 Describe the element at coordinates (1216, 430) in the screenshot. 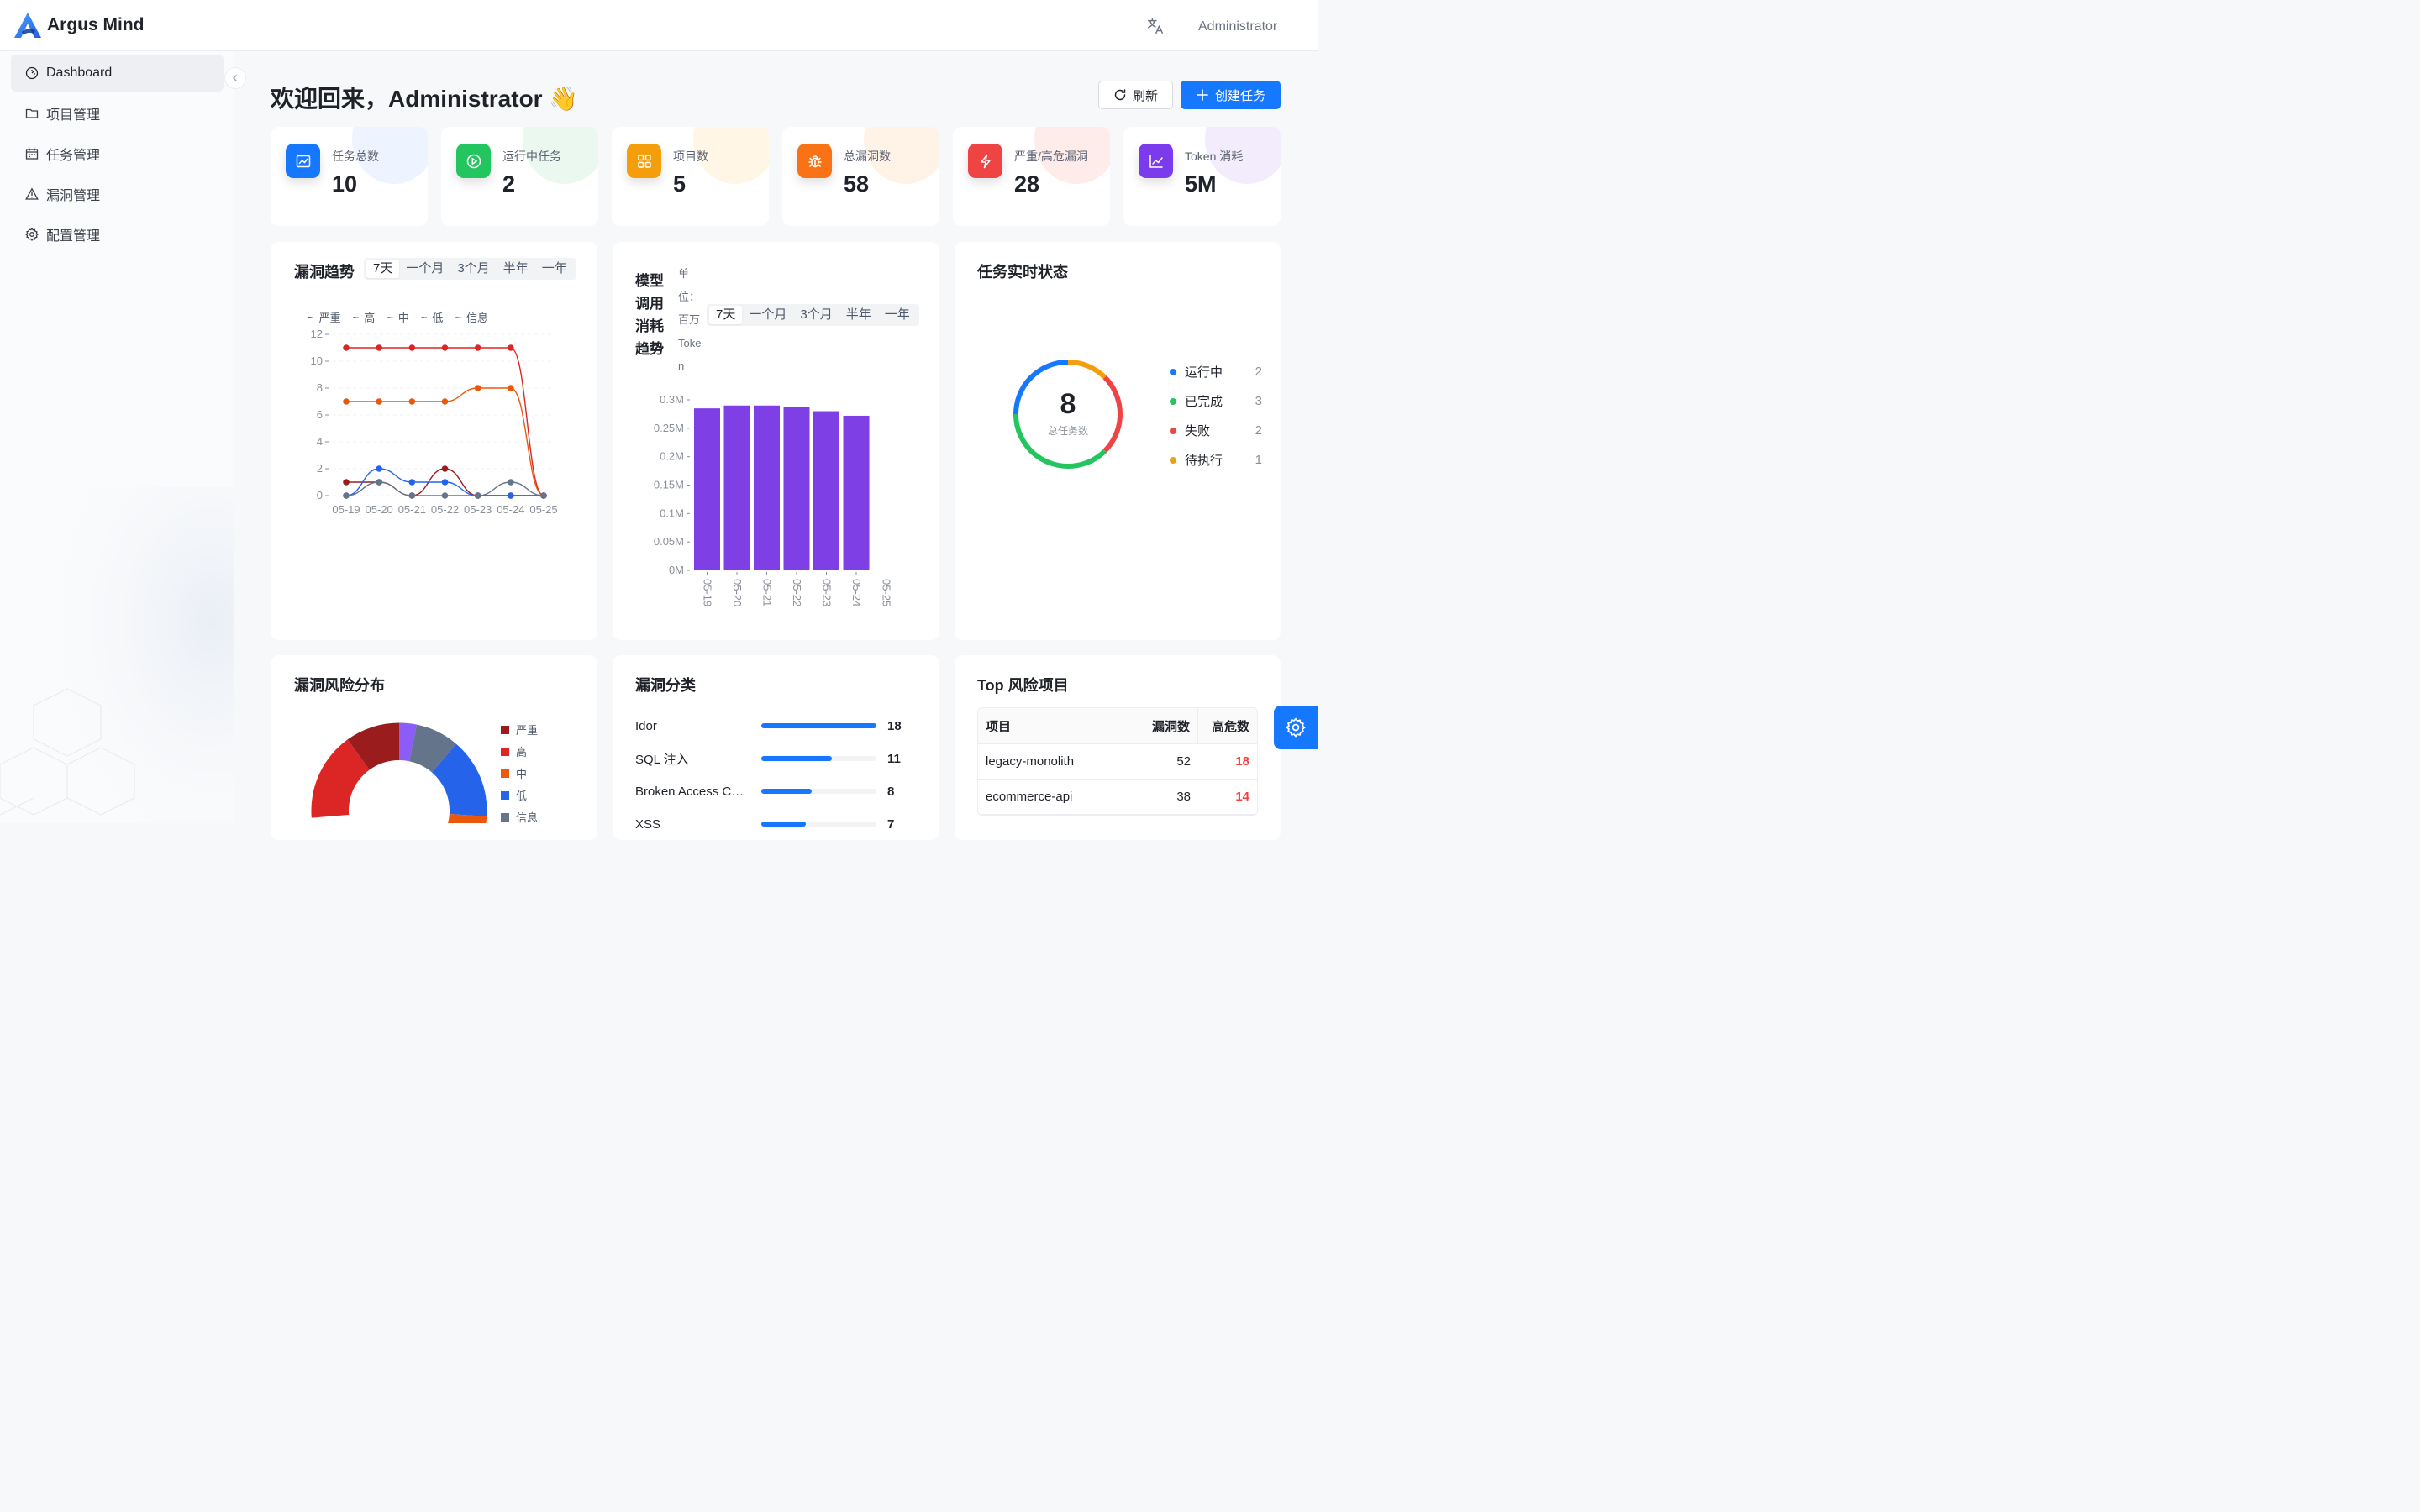

I see `task-legend-failed: 失败 2` at that location.